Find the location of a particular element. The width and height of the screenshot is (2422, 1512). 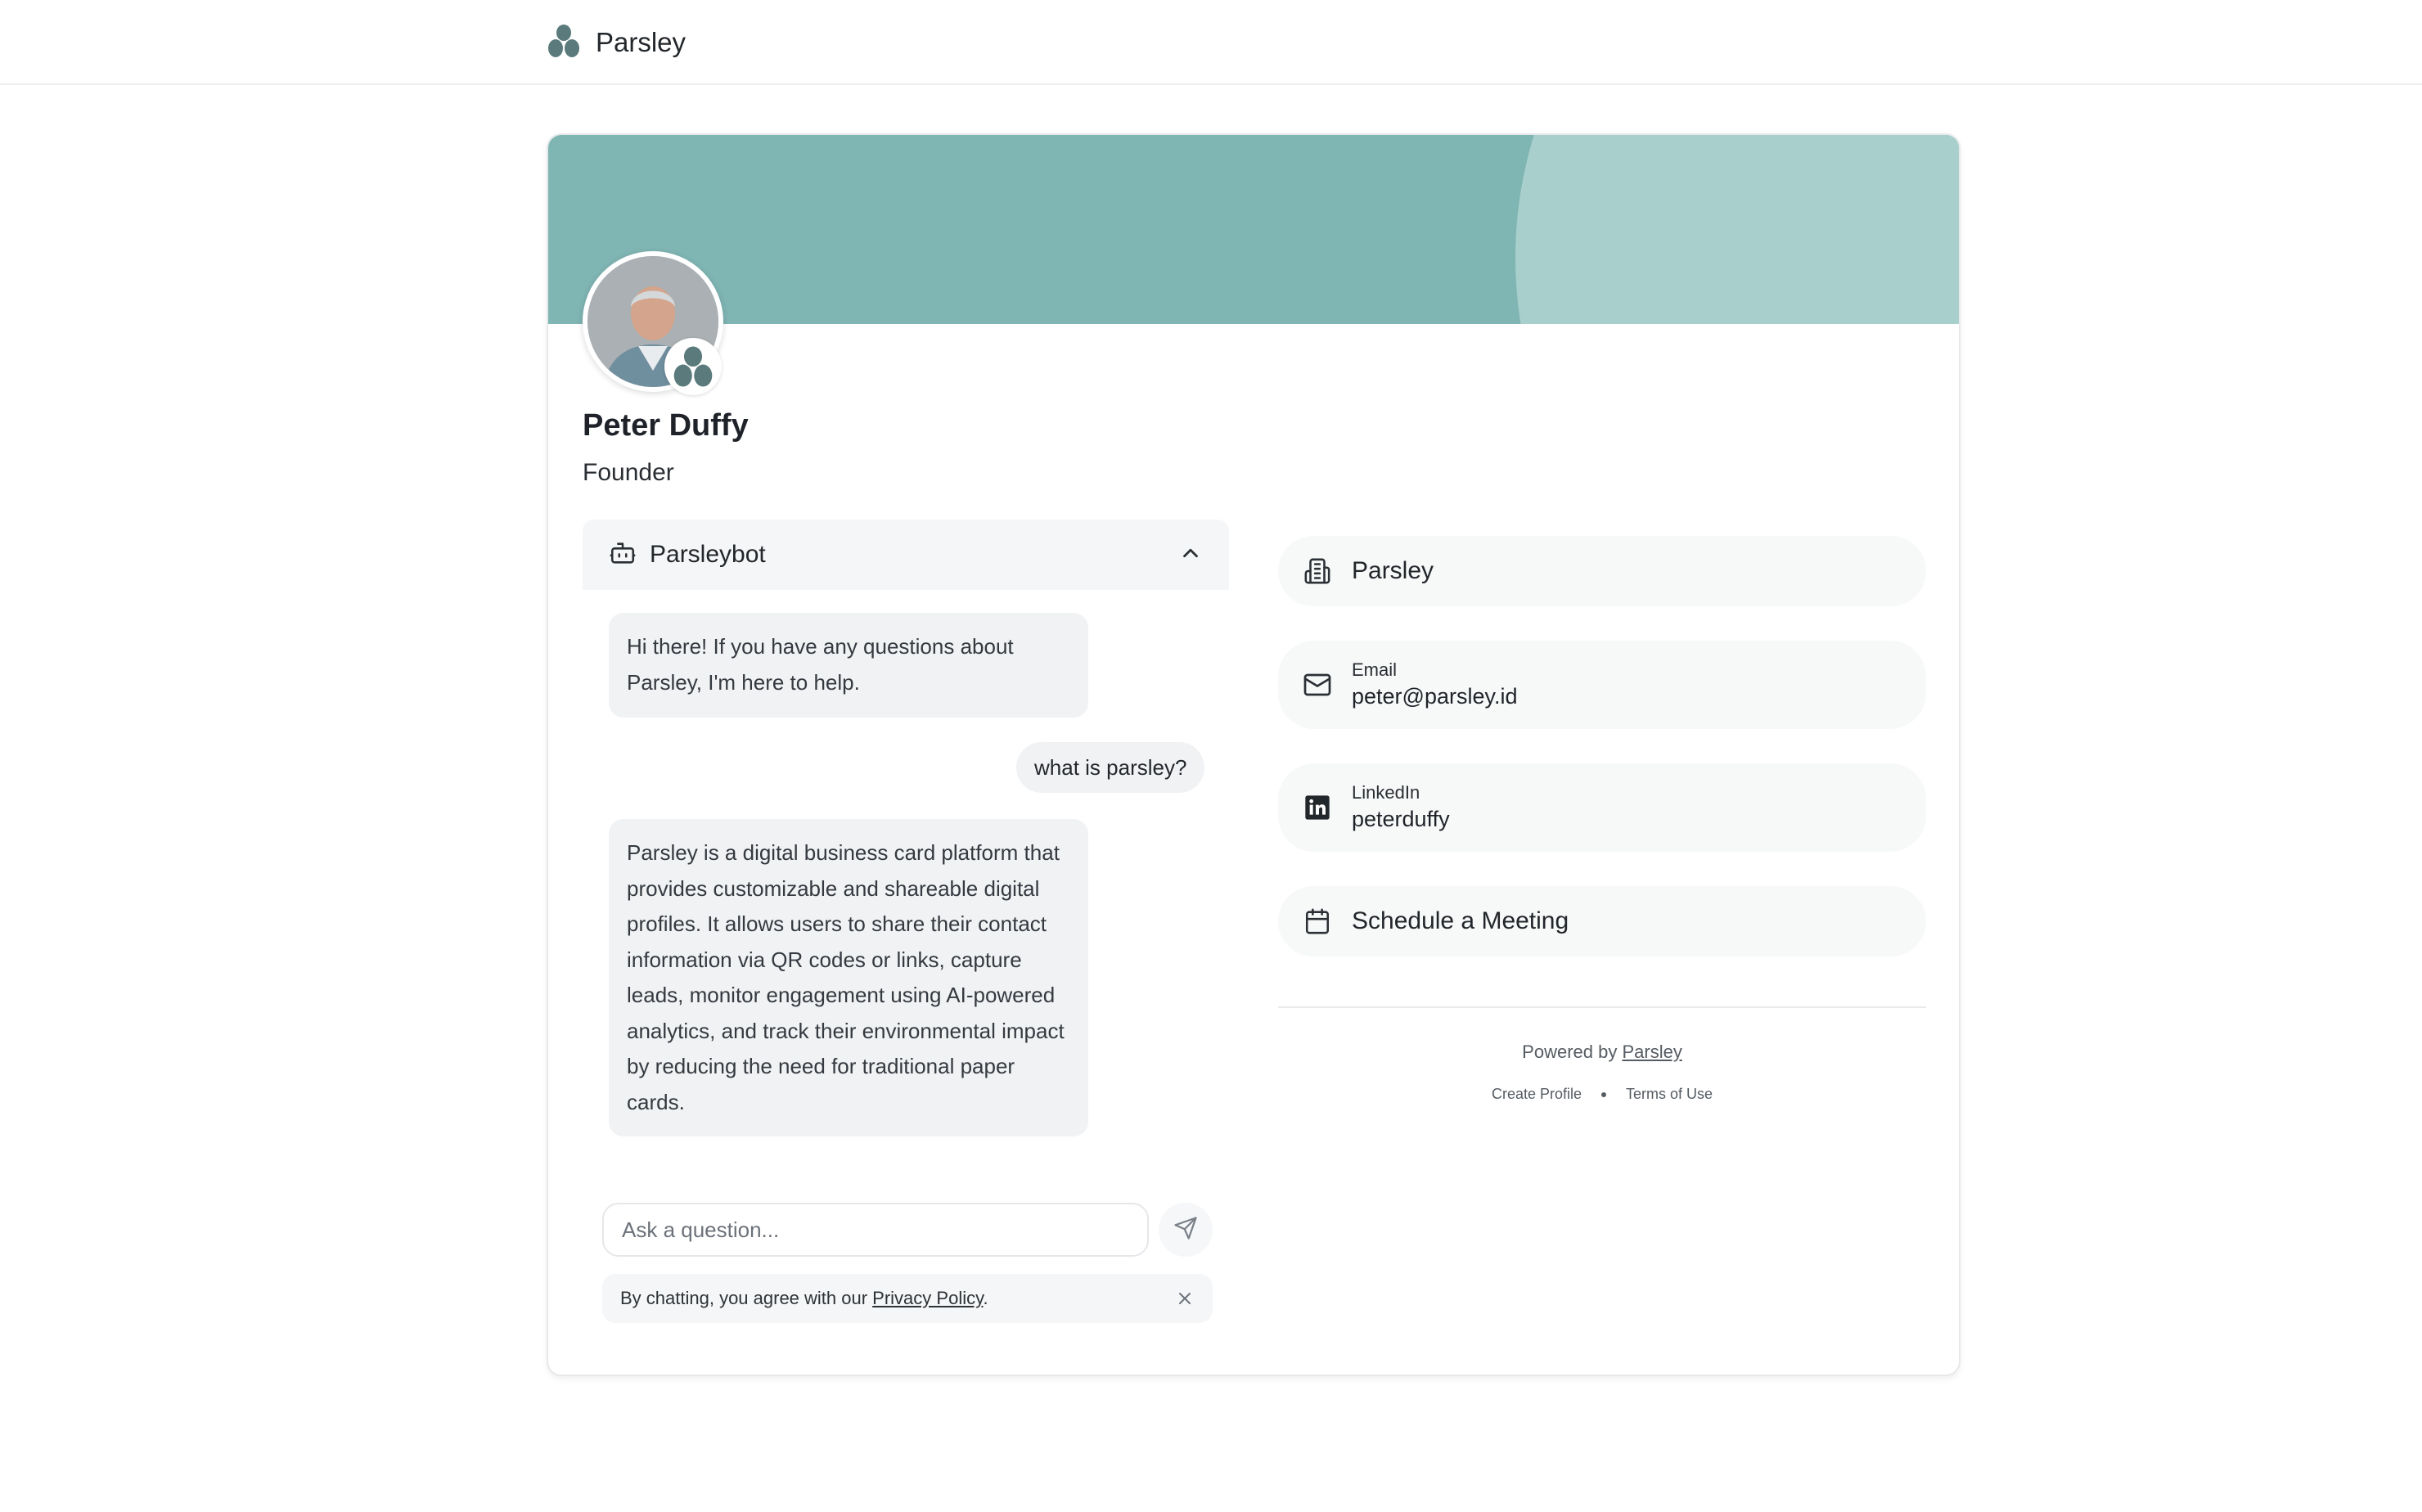

email-value: peter@parsley.id is located at coordinates (1435, 697).